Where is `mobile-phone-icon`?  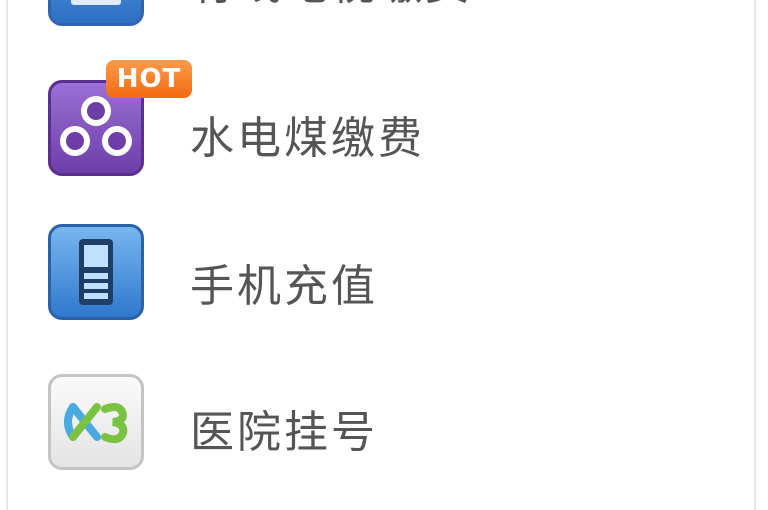
mobile-phone-icon is located at coordinates (96, 272).